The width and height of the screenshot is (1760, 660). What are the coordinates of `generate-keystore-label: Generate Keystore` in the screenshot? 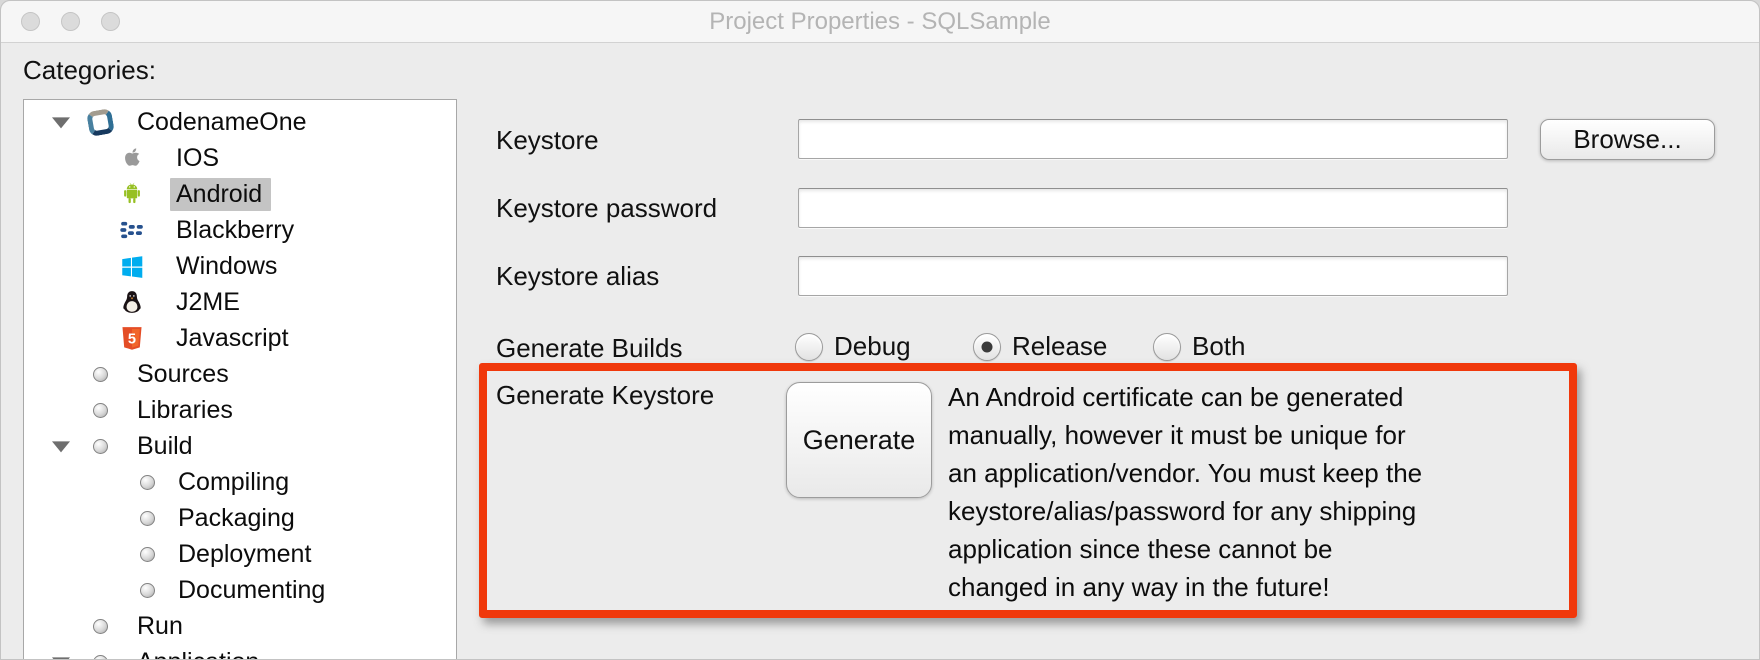 It's located at (605, 395).